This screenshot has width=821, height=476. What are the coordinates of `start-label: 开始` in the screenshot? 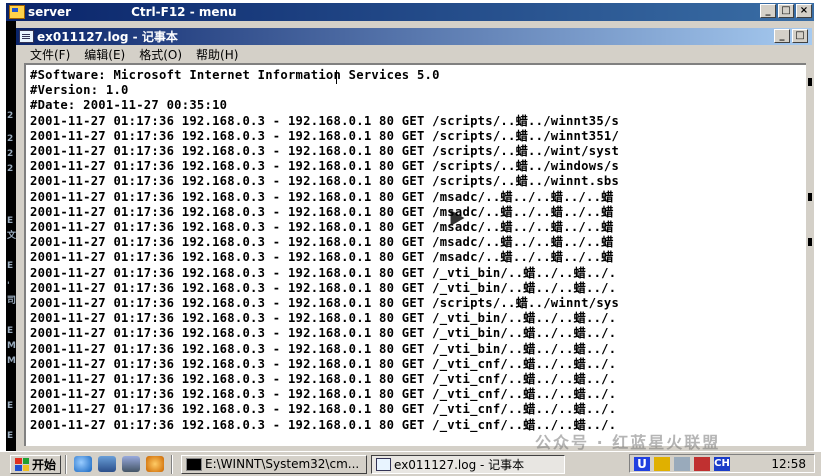 It's located at (44, 464).